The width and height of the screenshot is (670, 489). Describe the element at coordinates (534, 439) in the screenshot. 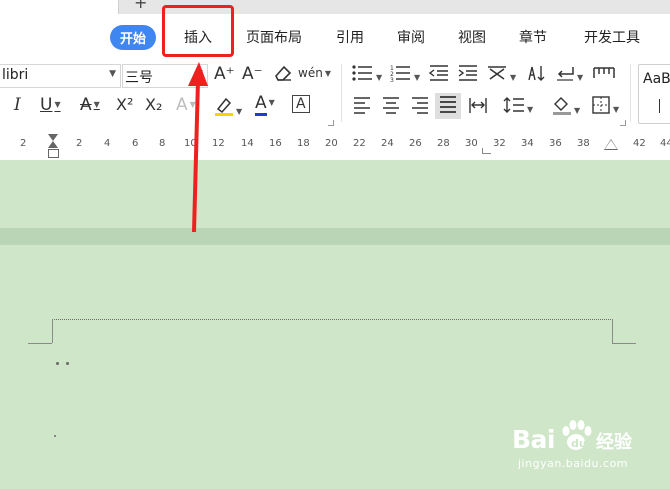

I see `watermark-brand: Bai` at that location.